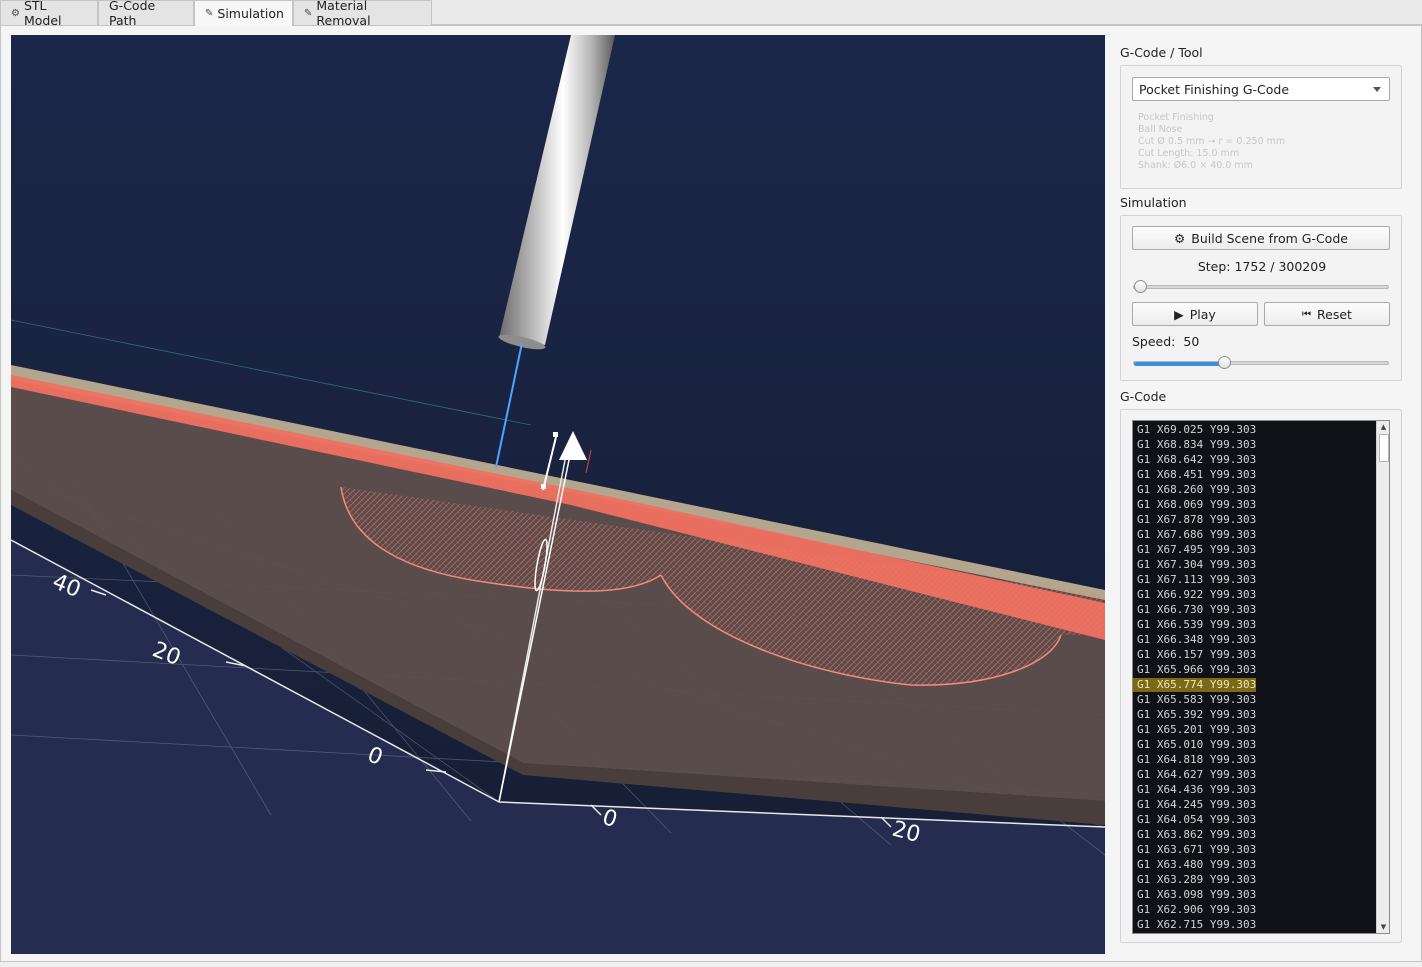  Describe the element at coordinates (1254, 549) in the screenshot. I see `gcode-line: G1 X67.495 Y99.303` at that location.